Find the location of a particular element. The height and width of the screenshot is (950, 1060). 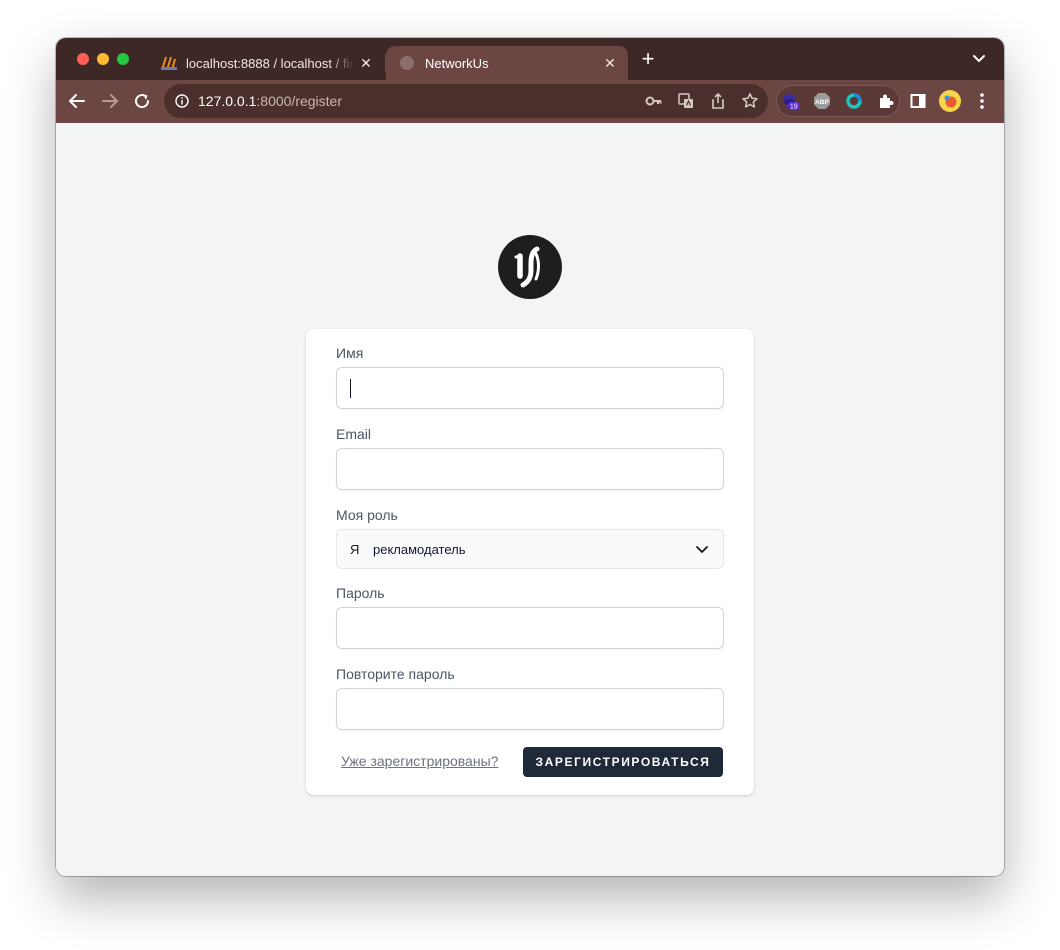

tab-title: NetworkUs is located at coordinates (457, 63).